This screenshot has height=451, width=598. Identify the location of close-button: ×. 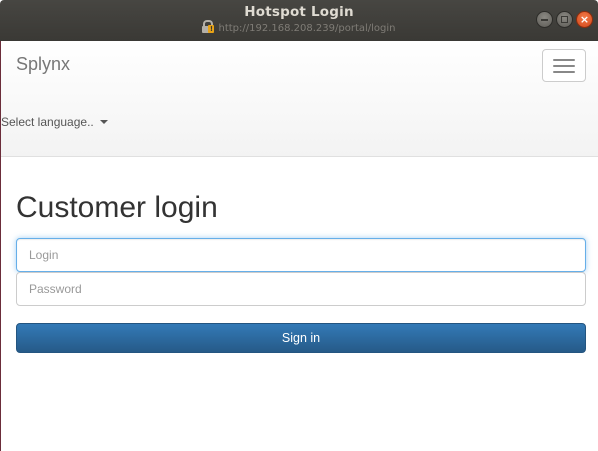
(584, 19).